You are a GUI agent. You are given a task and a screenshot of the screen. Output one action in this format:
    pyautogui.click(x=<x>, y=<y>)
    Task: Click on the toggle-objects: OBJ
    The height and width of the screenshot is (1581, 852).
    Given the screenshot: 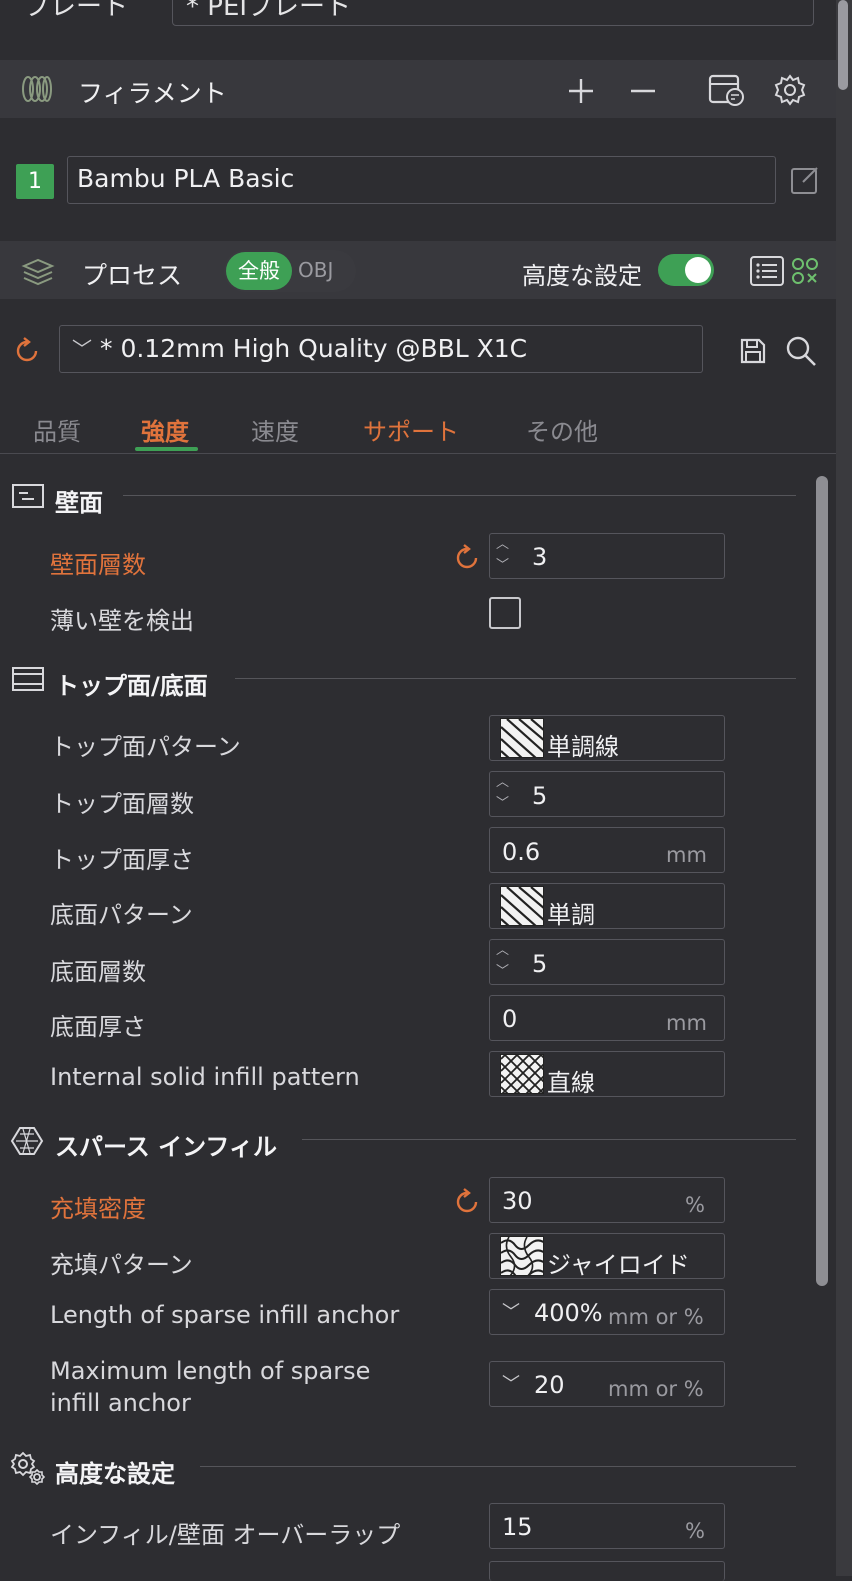 What is the action you would take?
    pyautogui.click(x=315, y=270)
    